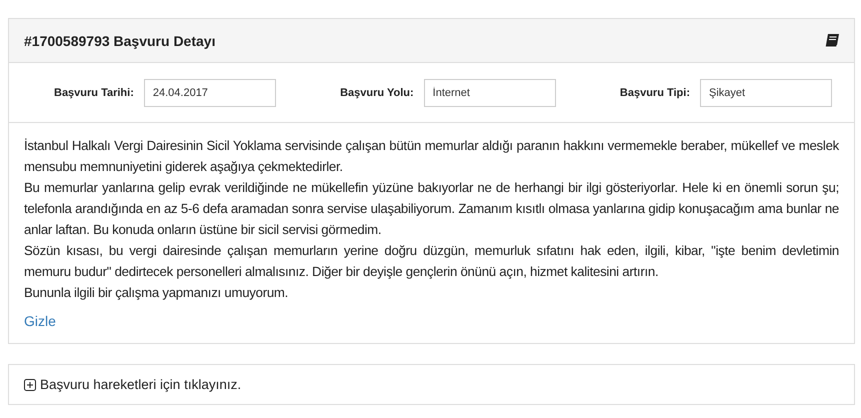 The height and width of the screenshot is (418, 861). I want to click on field-label: Başvuru Tarihi:, so click(94, 92).